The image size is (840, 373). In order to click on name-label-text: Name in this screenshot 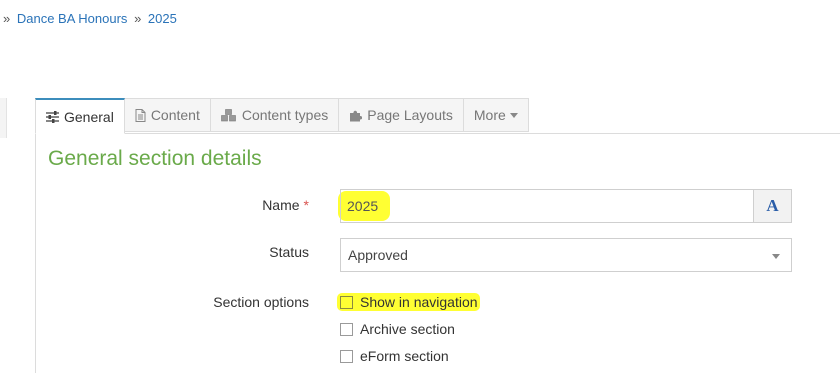, I will do `click(281, 205)`.